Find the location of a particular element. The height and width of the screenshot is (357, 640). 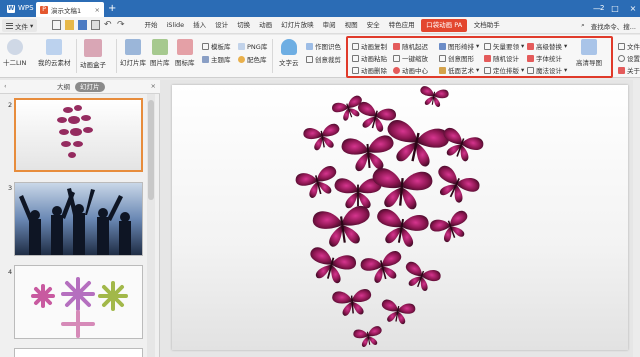

animation-box-button: 动画盒子 is located at coordinates (93, 54).